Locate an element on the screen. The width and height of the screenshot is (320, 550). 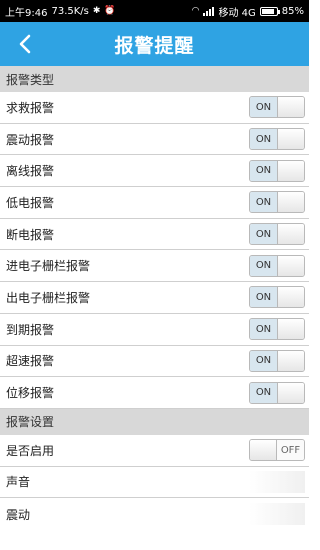
alarm-row: 低电报警 ON is located at coordinates (154, 203).